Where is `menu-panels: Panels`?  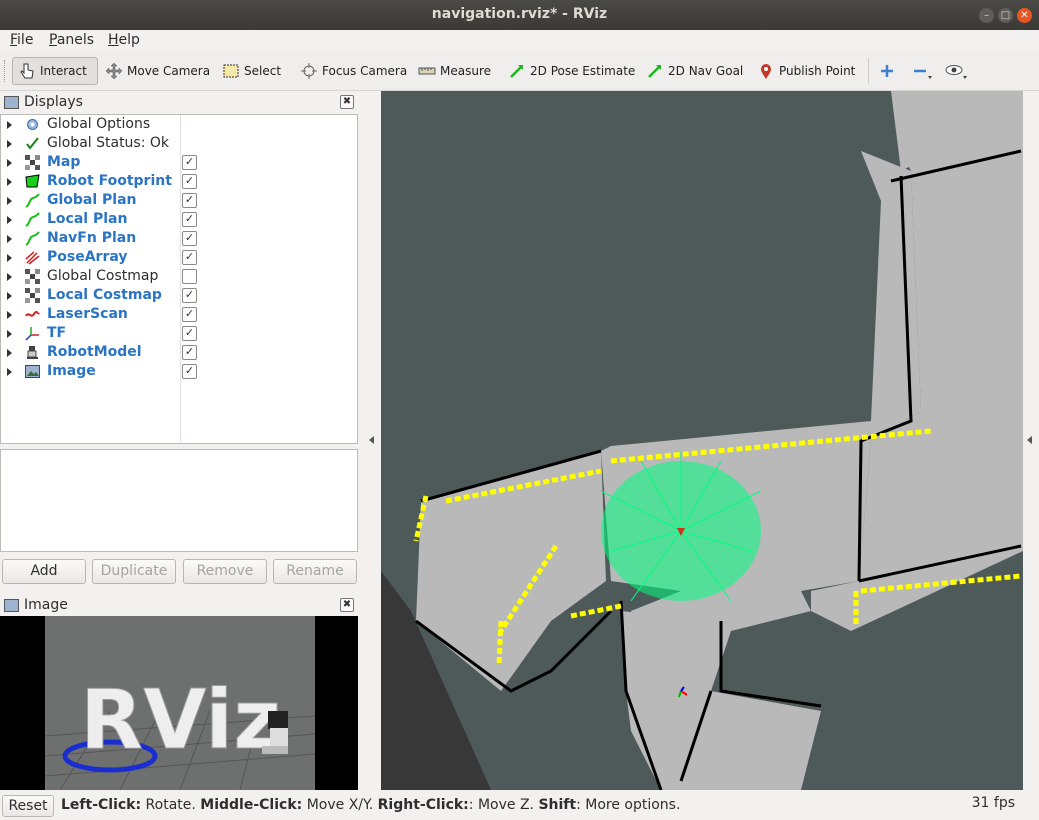
menu-panels: Panels is located at coordinates (71, 40).